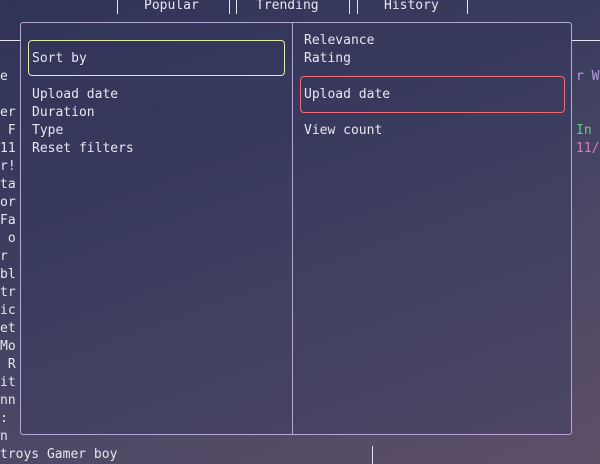 This screenshot has width=600, height=464. What do you see at coordinates (8, 130) in the screenshot?
I see `background-left-fragment: F` at bounding box center [8, 130].